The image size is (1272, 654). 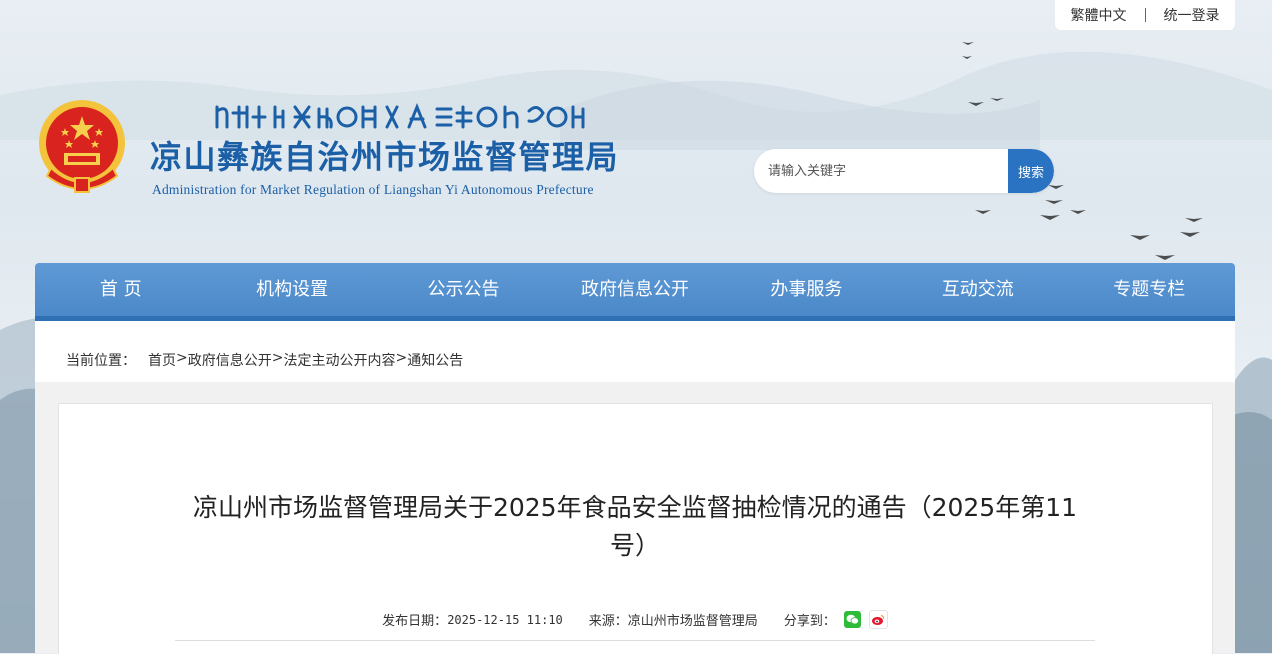 I want to click on nav-special-topics: 专题专栏, so click(x=1149, y=289).